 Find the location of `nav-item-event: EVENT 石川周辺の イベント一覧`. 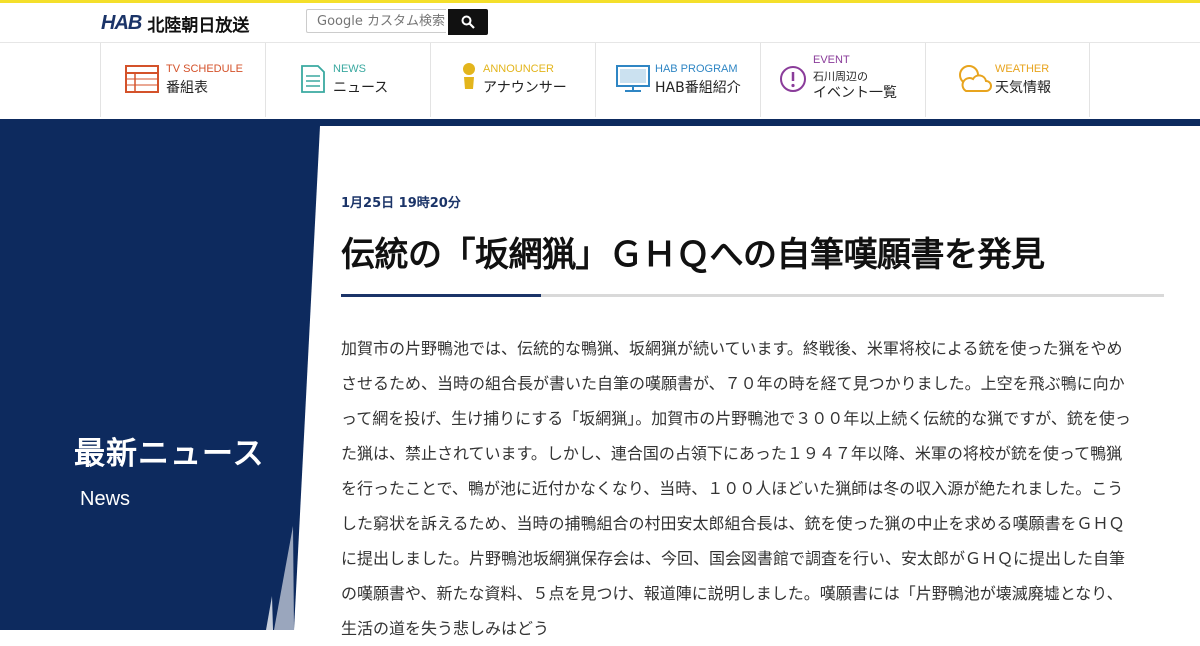

nav-item-event: EVENT 石川周辺の イベント一覧 is located at coordinates (842, 80).